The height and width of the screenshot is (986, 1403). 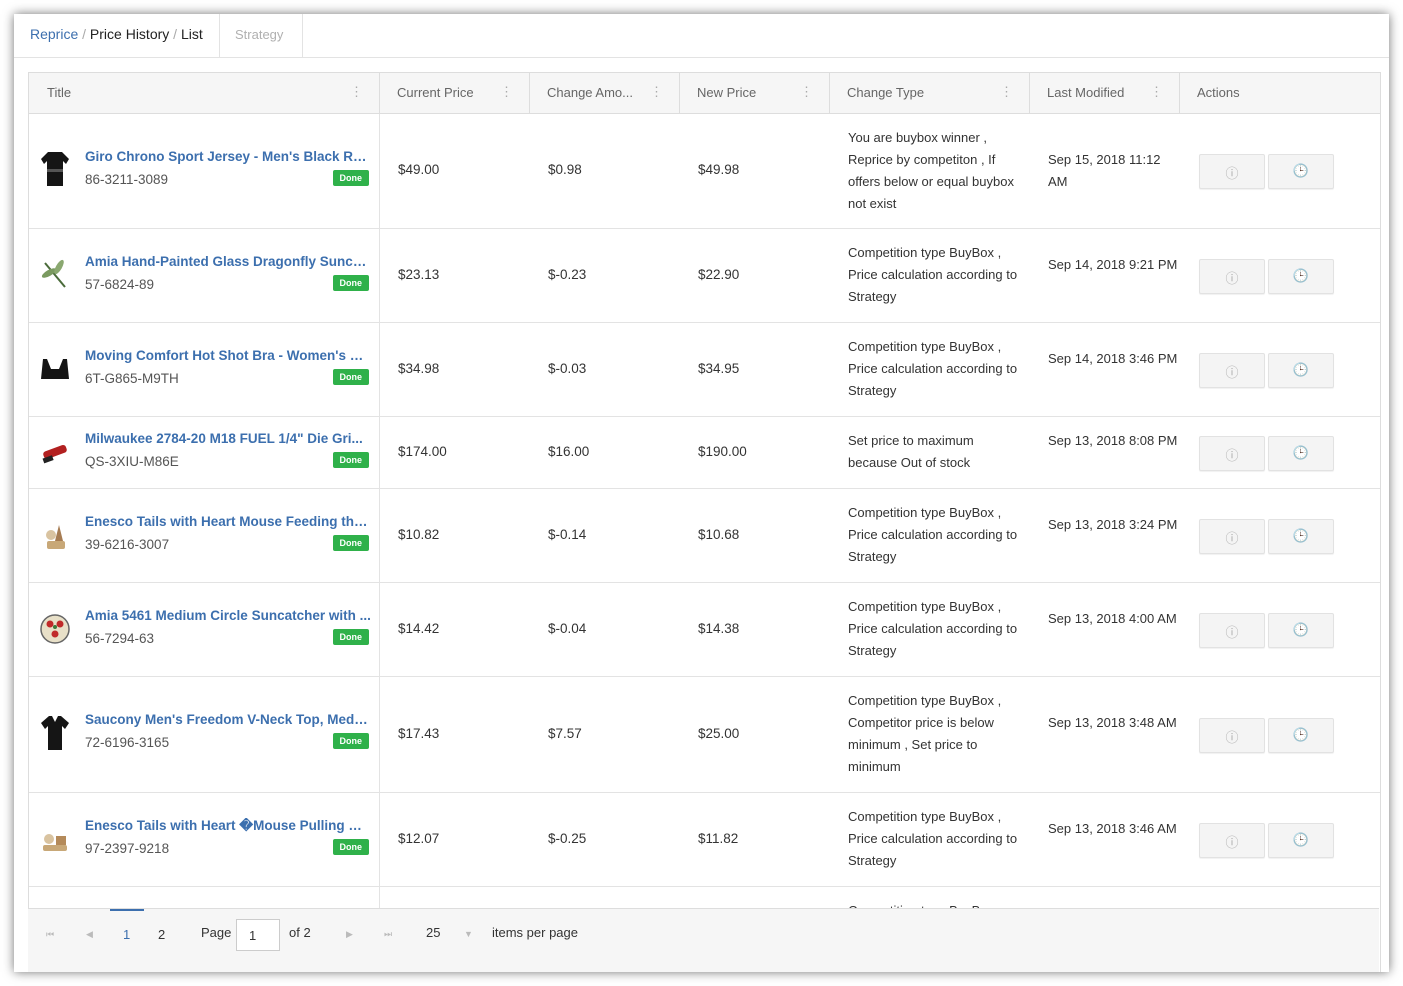 I want to click on change-amount: $0.98, so click(x=565, y=169).